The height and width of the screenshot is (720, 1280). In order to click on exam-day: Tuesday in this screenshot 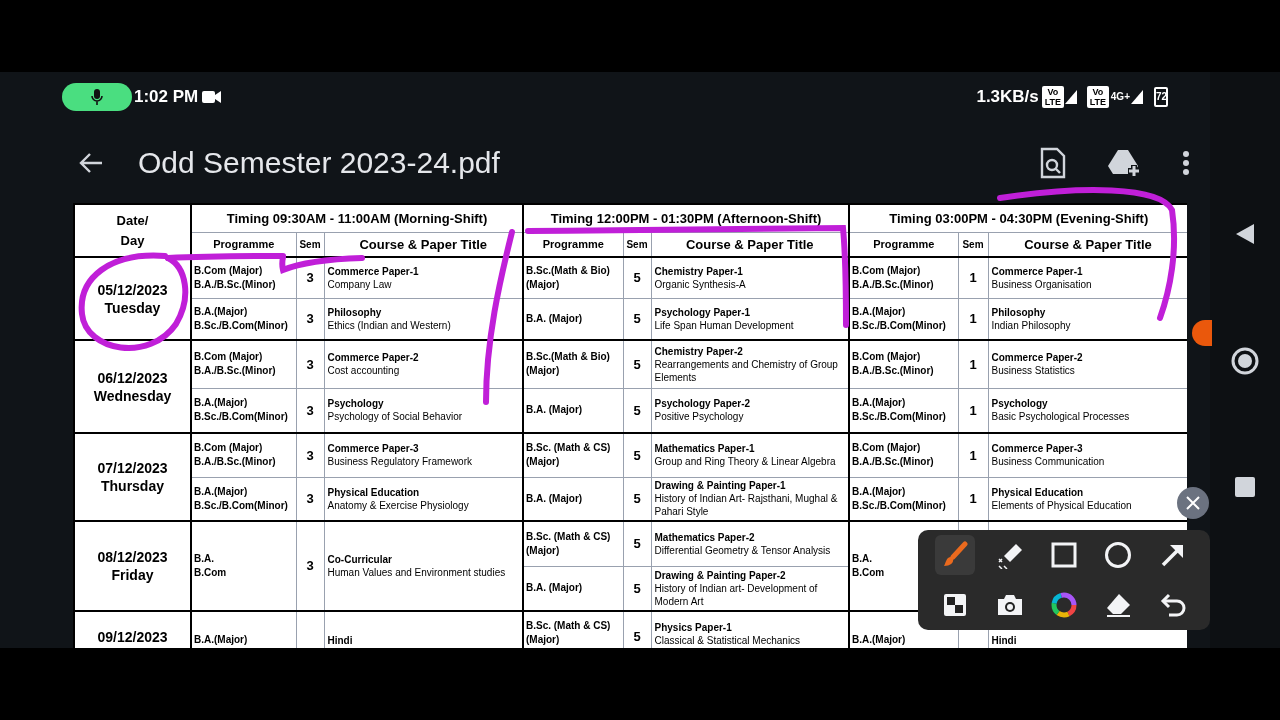, I will do `click(132, 307)`.